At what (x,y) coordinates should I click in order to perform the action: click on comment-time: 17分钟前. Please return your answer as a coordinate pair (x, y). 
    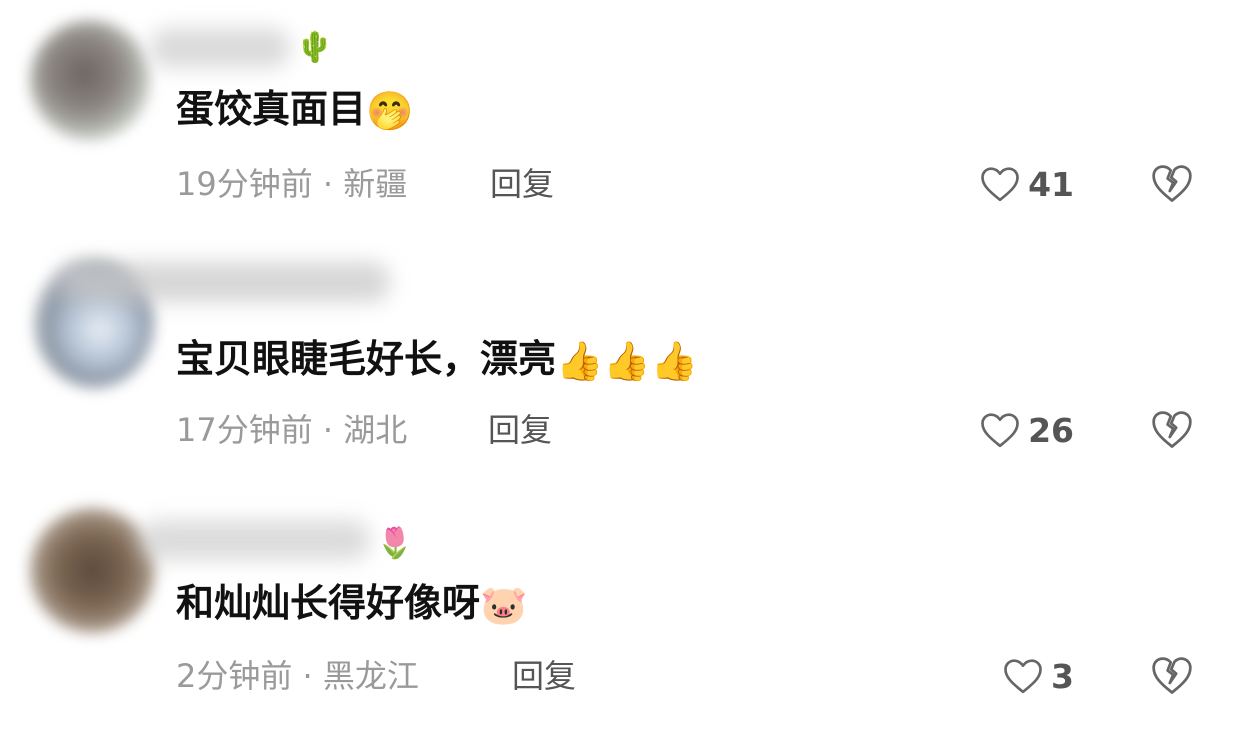
    Looking at the image, I should click on (244, 430).